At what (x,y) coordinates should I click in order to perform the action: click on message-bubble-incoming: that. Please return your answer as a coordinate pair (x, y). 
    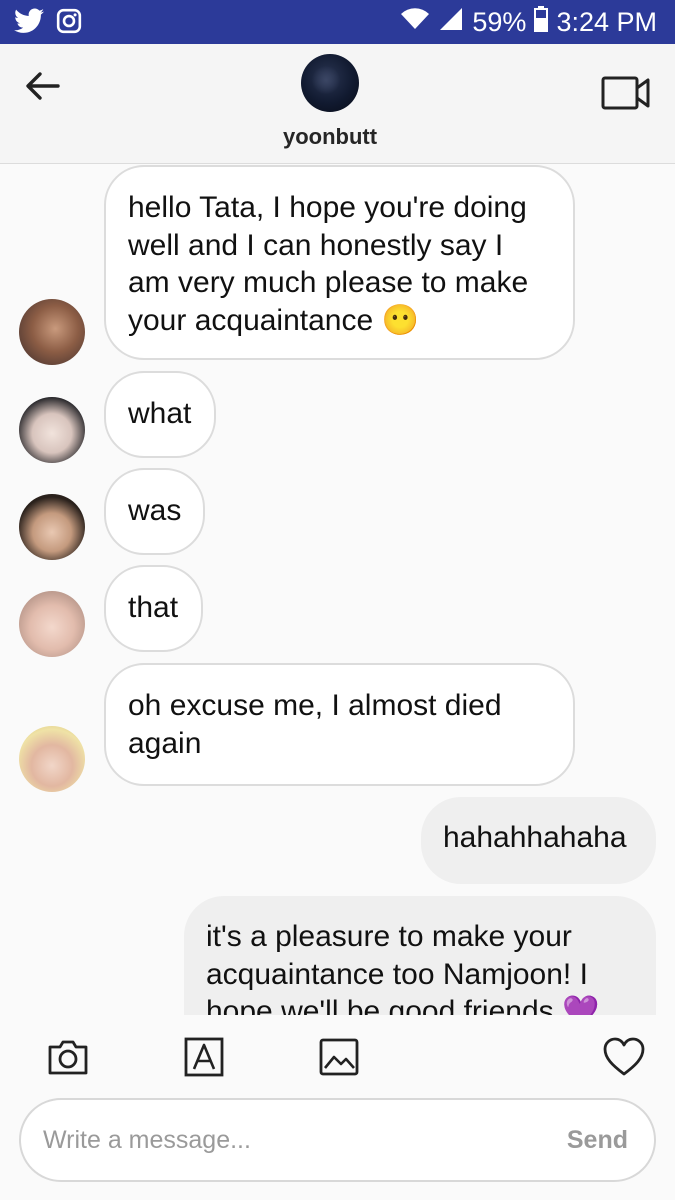
    Looking at the image, I should click on (153, 608).